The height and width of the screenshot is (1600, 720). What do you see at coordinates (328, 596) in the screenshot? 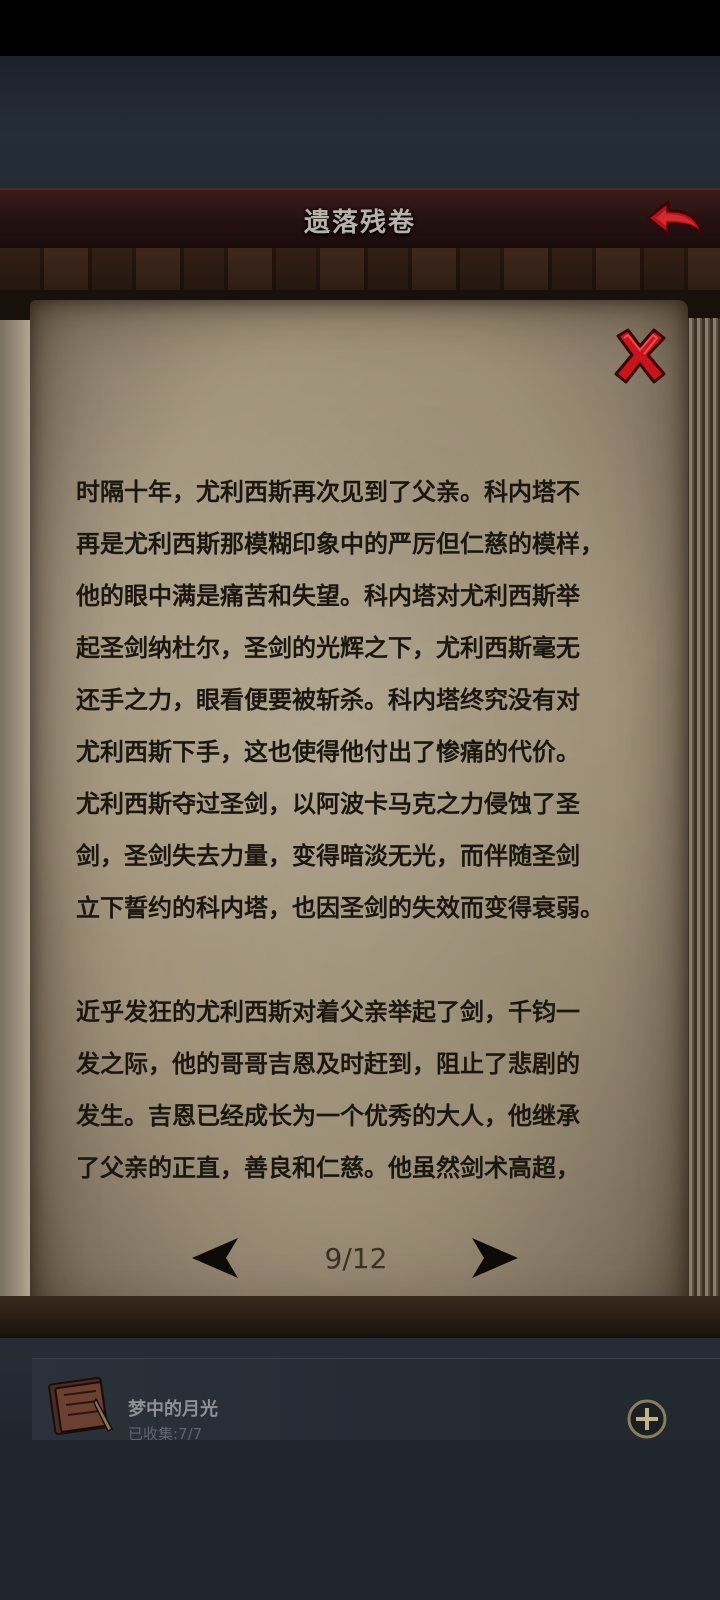
I see `story-line: 他的眼中满是痛苦和失望。科内塔对尤利西斯举` at bounding box center [328, 596].